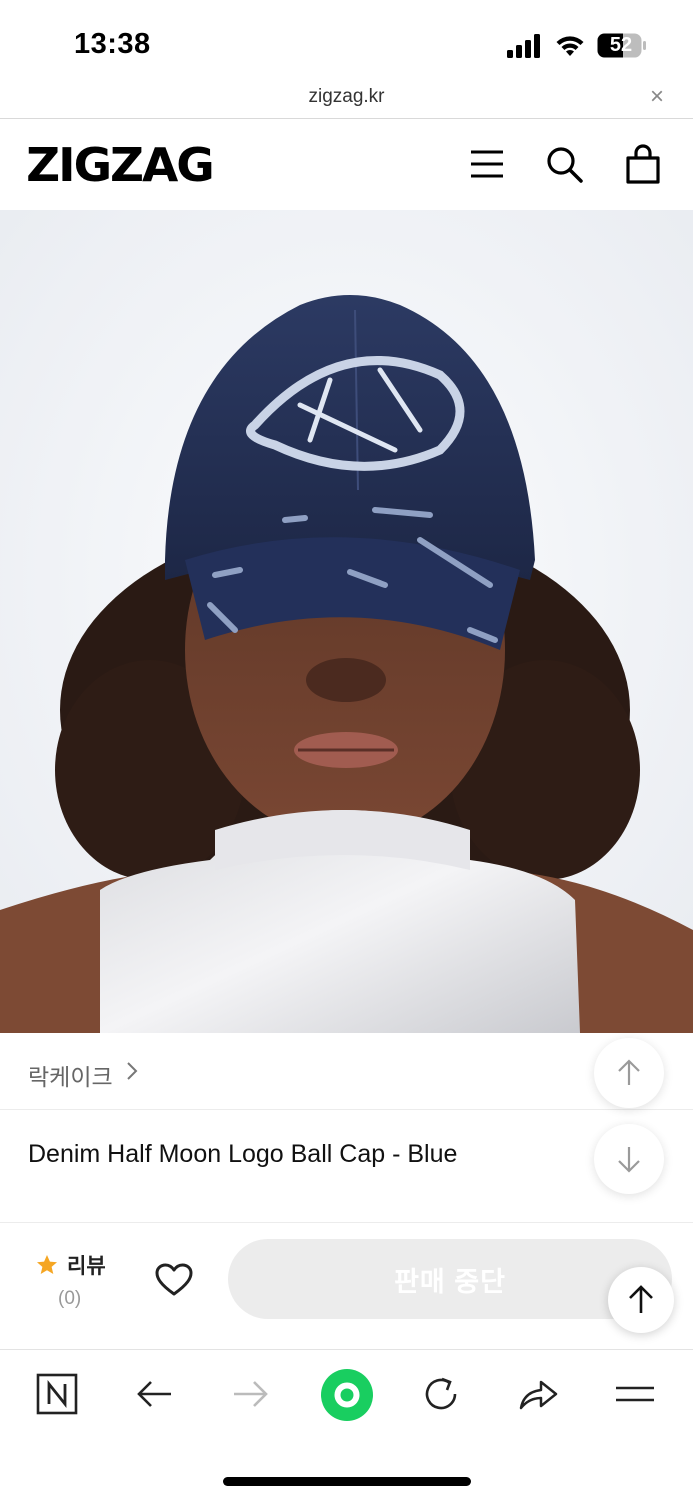 The image size is (693, 1500). I want to click on sold-out-button: 판매 중단, so click(450, 1279).